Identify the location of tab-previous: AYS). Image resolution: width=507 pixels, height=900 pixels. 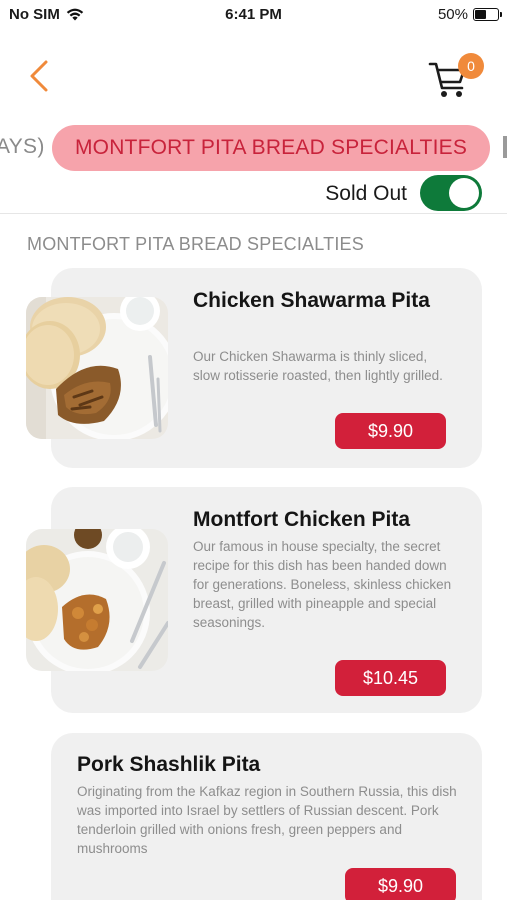
(22, 147).